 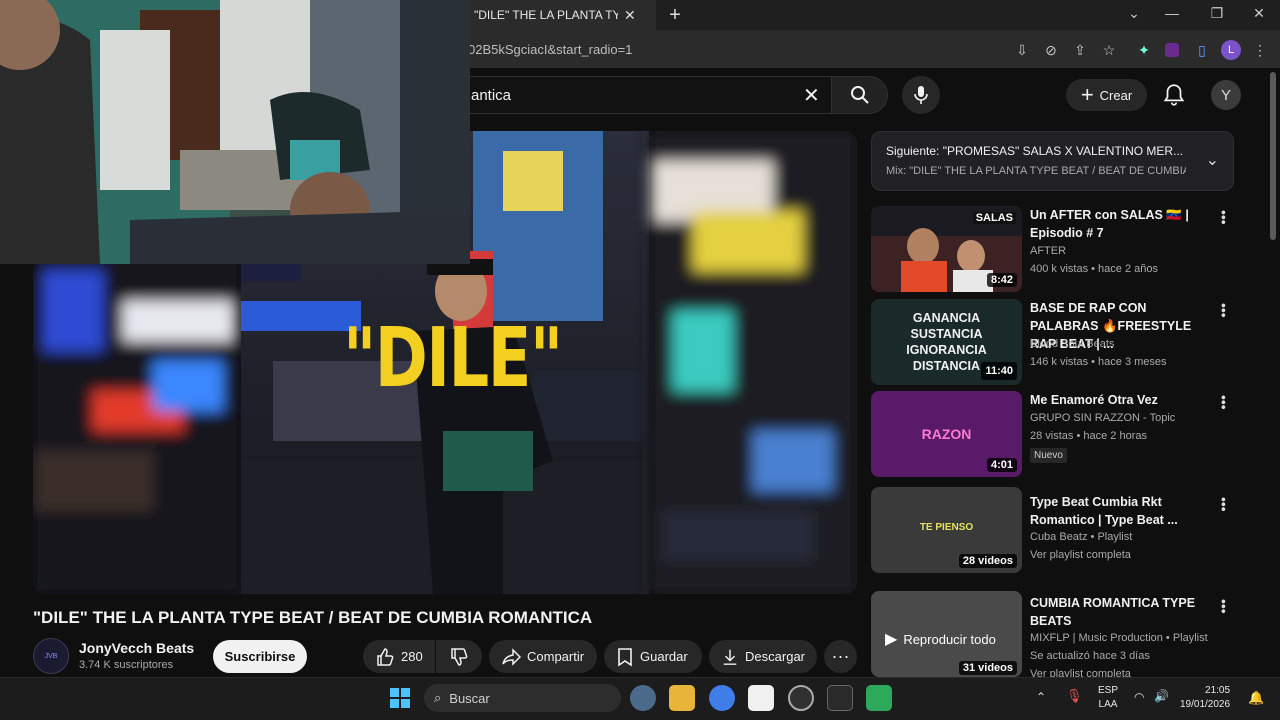 What do you see at coordinates (1259, 15) in the screenshot?
I see `close-window-icon: ✕` at bounding box center [1259, 15].